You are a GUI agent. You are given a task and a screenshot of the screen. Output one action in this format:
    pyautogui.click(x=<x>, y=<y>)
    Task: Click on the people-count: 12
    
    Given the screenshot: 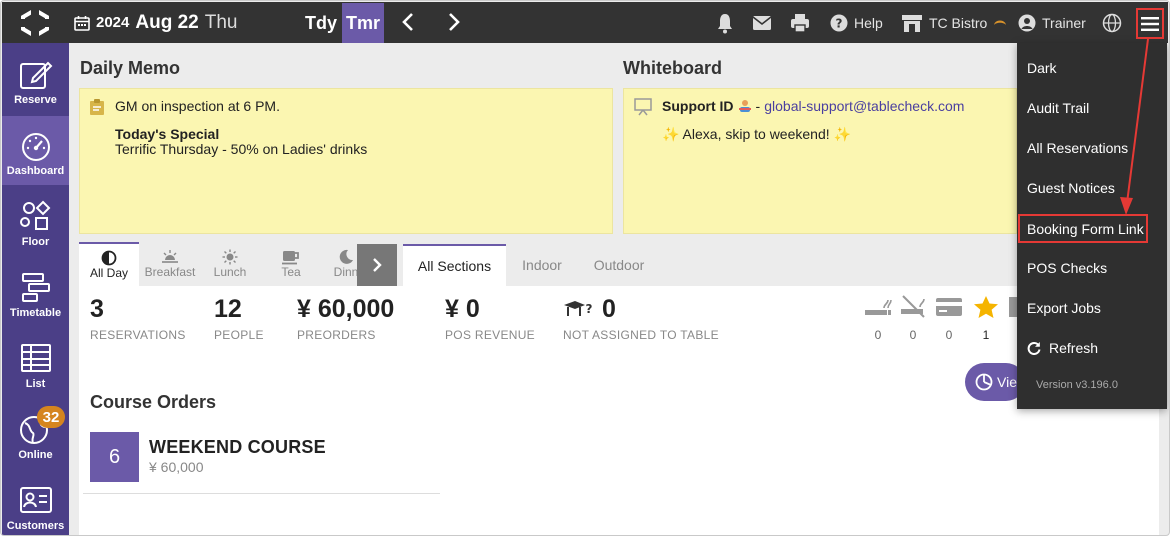 What is the action you would take?
    pyautogui.click(x=228, y=309)
    